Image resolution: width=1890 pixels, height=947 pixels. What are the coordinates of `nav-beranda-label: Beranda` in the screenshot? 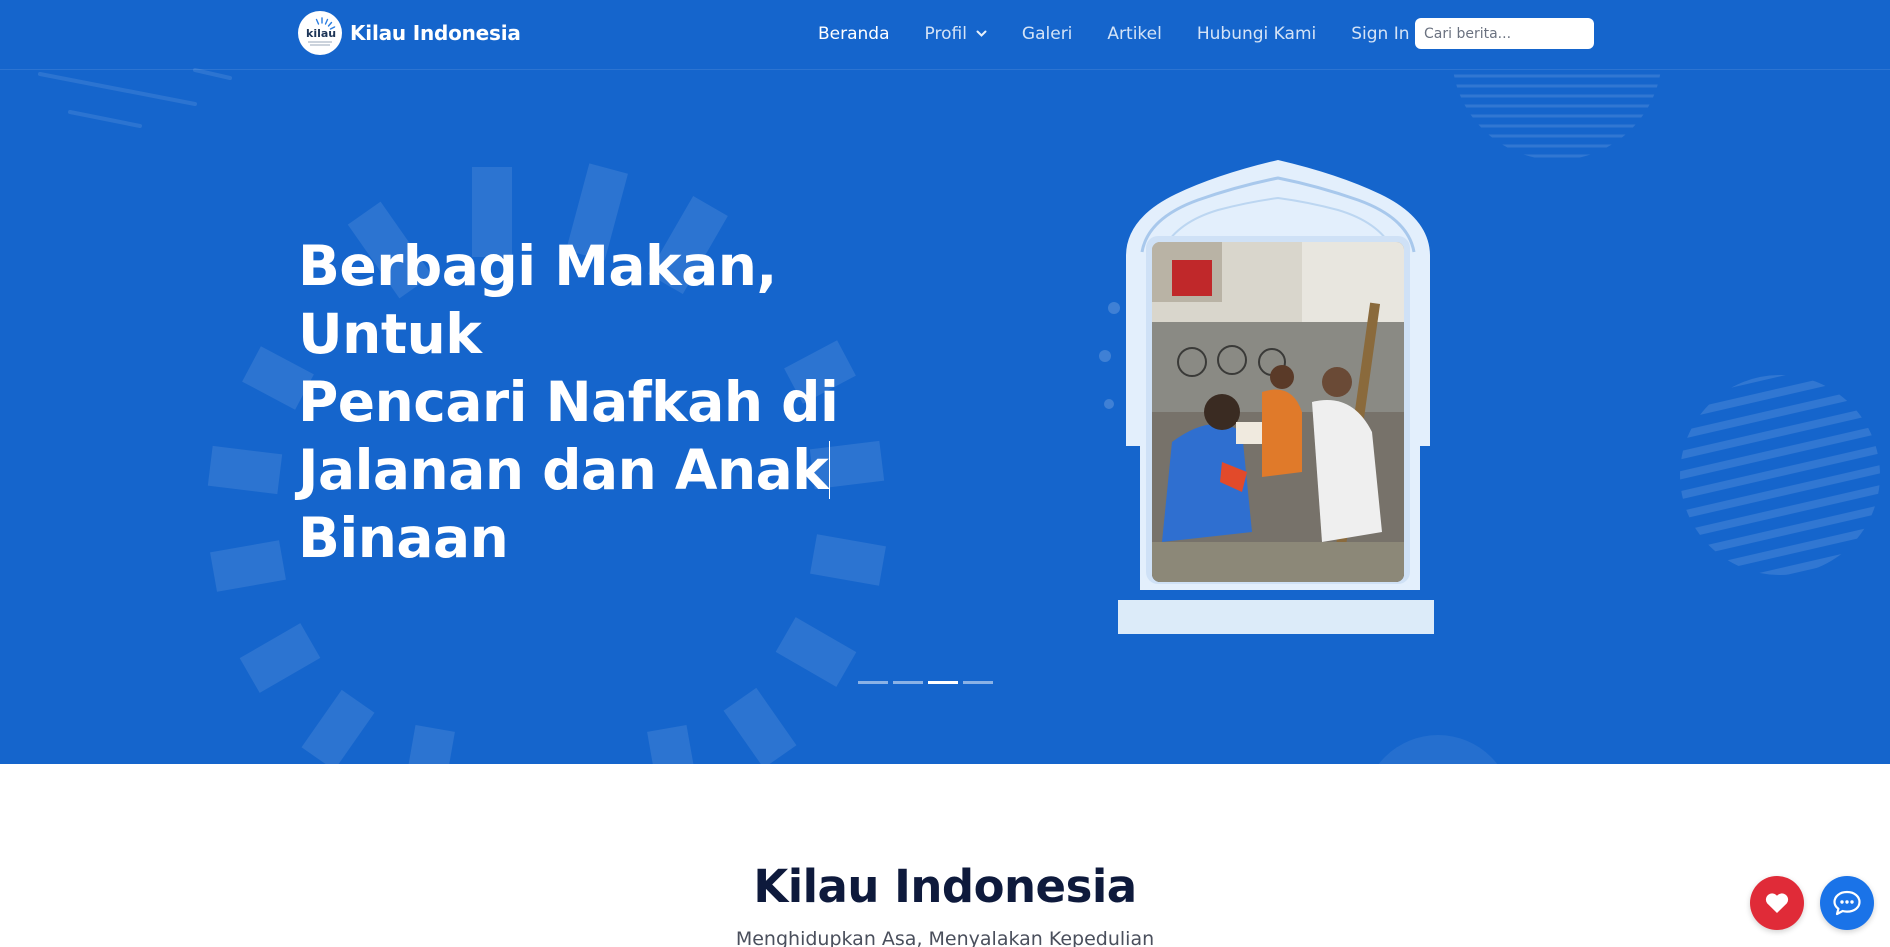 It's located at (854, 34).